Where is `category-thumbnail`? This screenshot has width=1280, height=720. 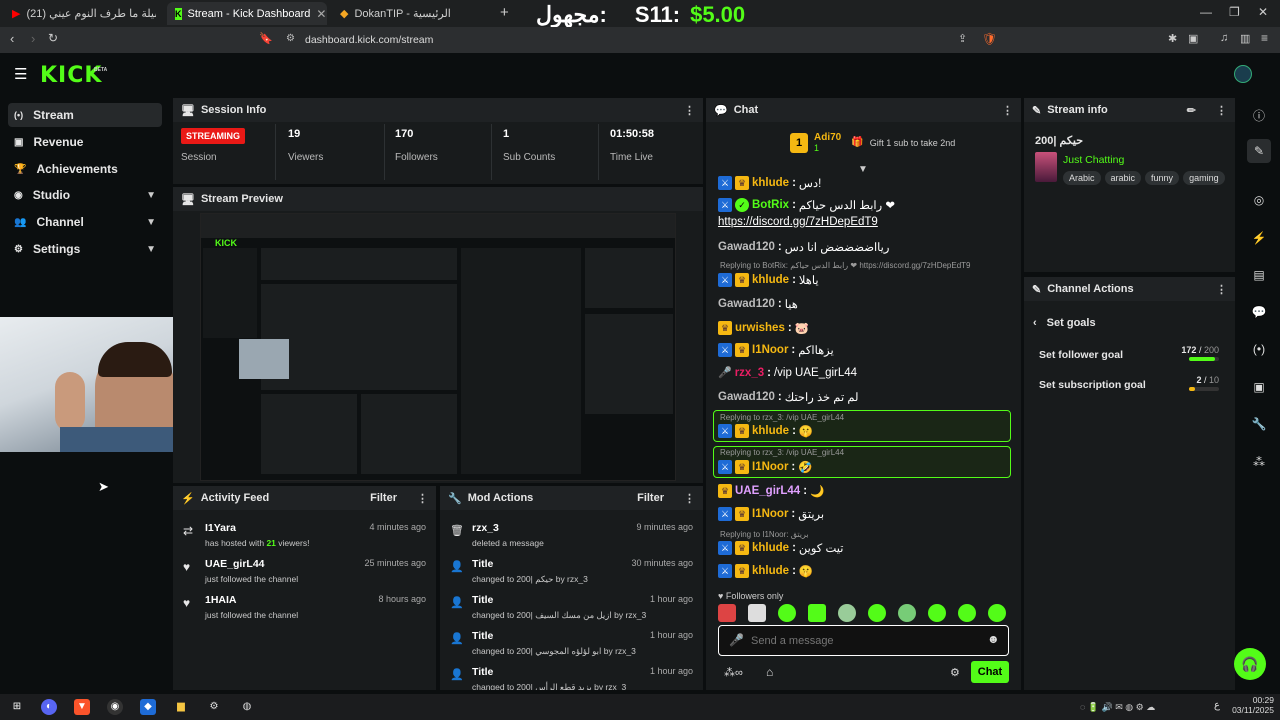 category-thumbnail is located at coordinates (1046, 167).